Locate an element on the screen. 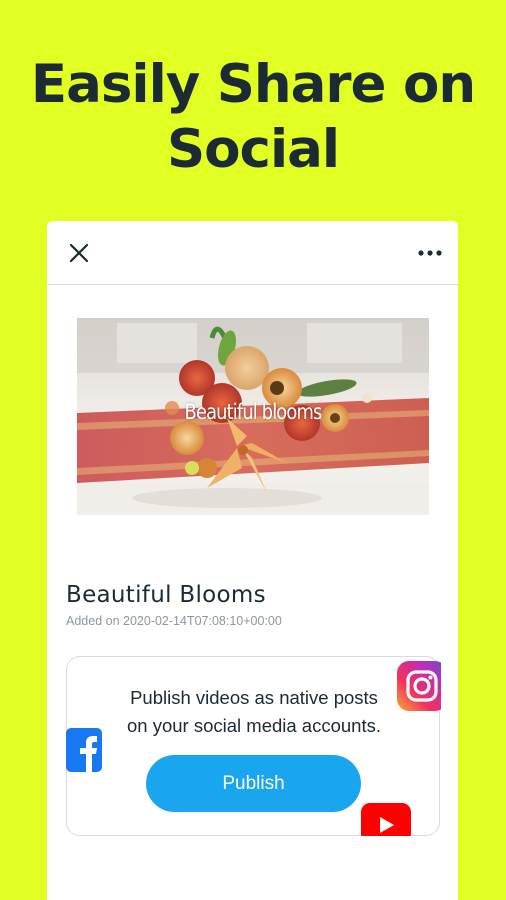 Image resolution: width=506 pixels, height=900 pixels. video-overlay-title: Beautiful blooms is located at coordinates (253, 412).